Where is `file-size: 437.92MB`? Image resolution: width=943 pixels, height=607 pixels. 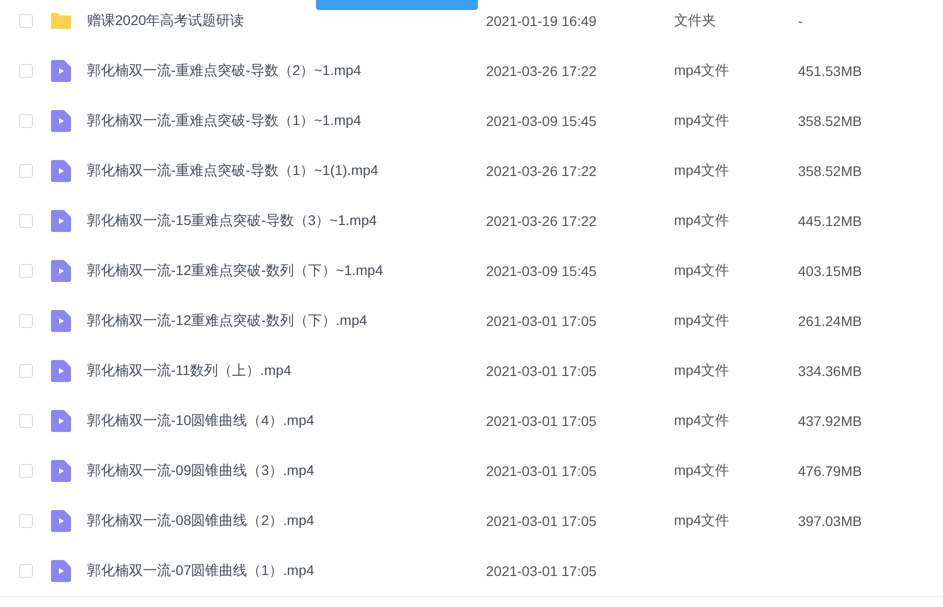 file-size: 437.92MB is located at coordinates (830, 421).